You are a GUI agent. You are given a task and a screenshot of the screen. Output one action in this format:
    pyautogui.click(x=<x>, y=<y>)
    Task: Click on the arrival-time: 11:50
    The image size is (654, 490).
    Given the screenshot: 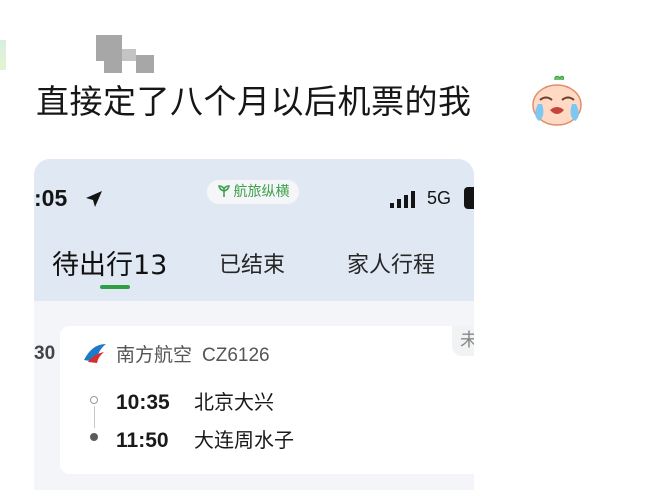 What is the action you would take?
    pyautogui.click(x=142, y=440)
    